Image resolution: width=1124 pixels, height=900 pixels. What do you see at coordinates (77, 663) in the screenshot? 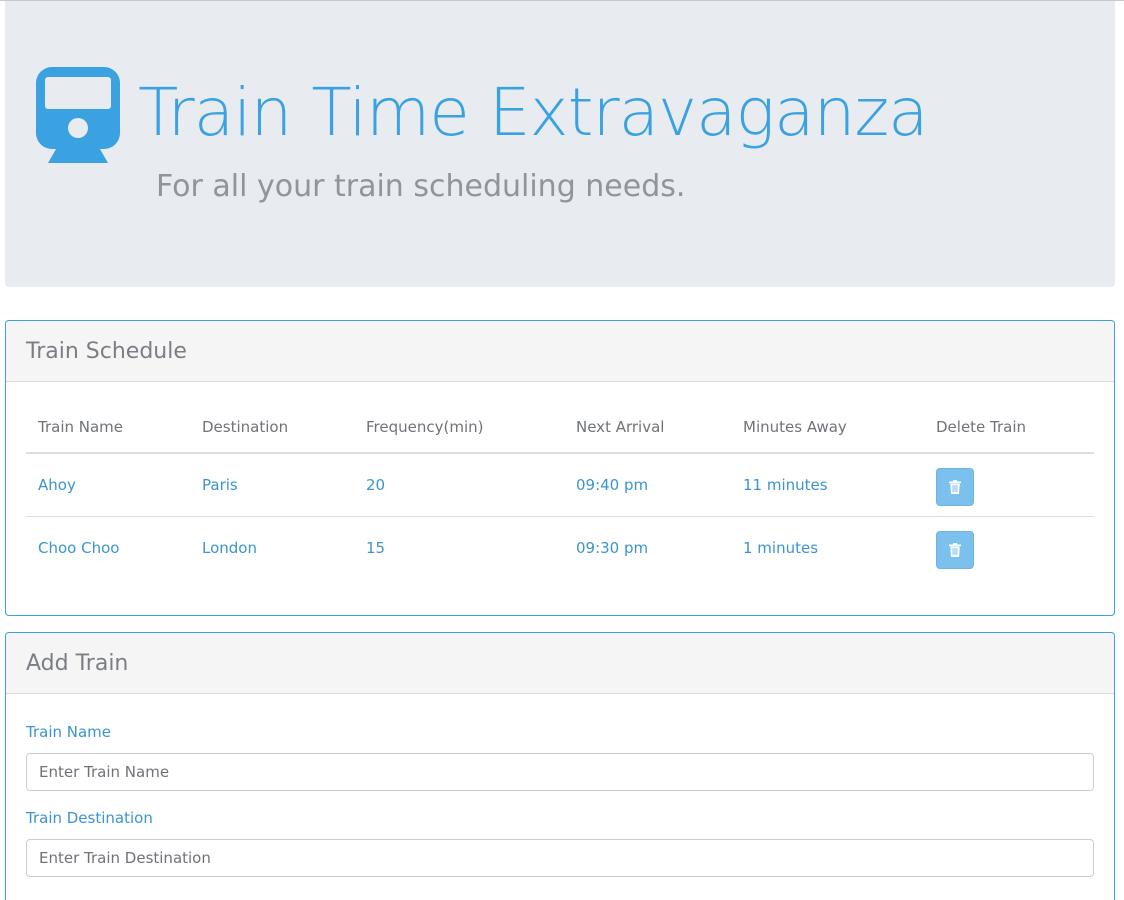
I see `panel-title: Add Train` at bounding box center [77, 663].